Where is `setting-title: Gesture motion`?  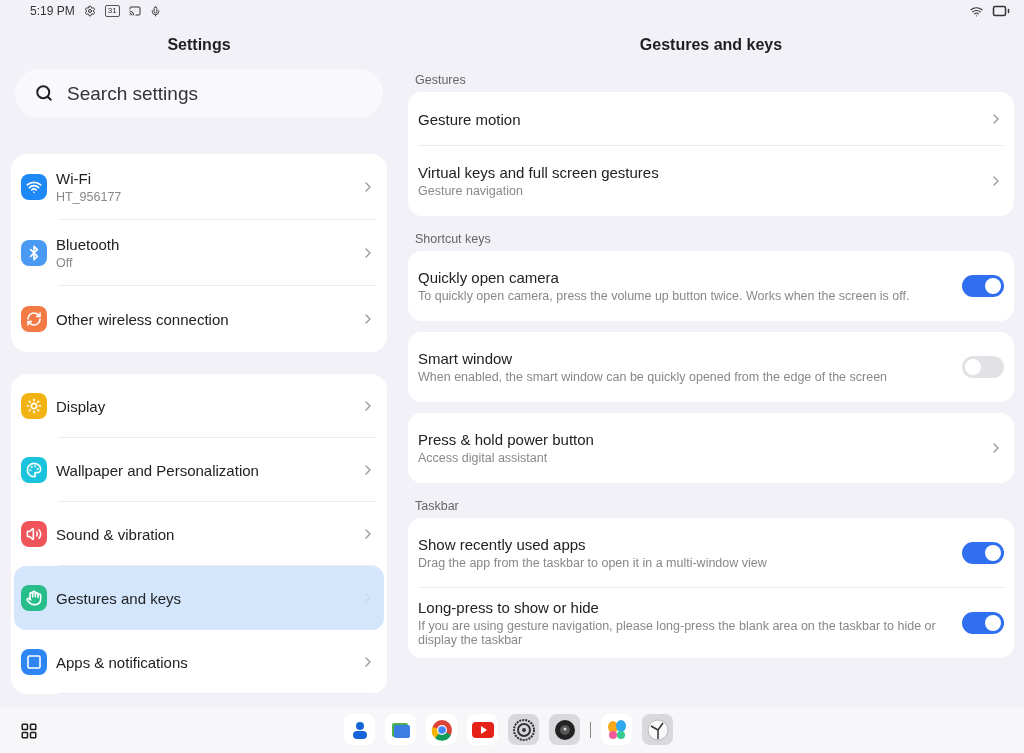 setting-title: Gesture motion is located at coordinates (470, 119).